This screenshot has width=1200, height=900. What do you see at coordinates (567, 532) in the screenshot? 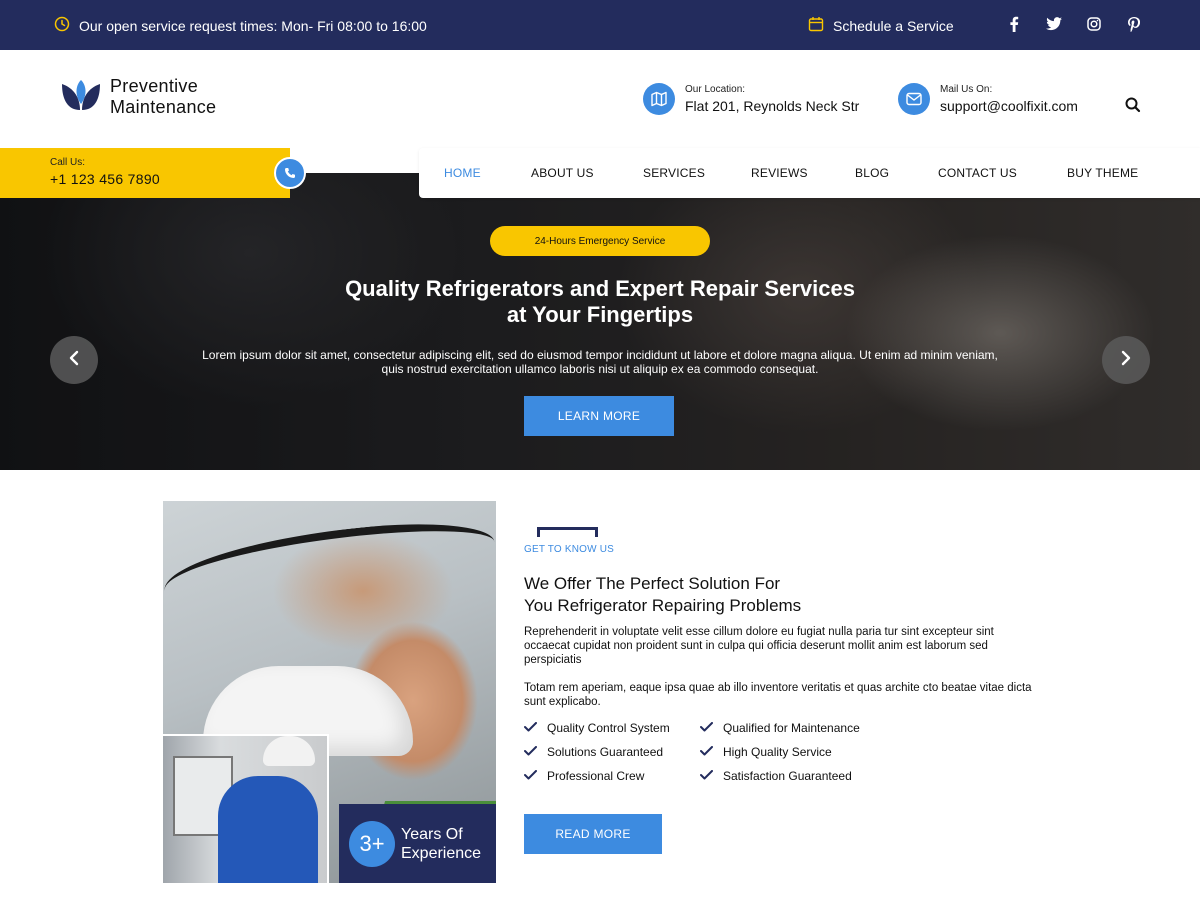
I see `section-divider` at bounding box center [567, 532].